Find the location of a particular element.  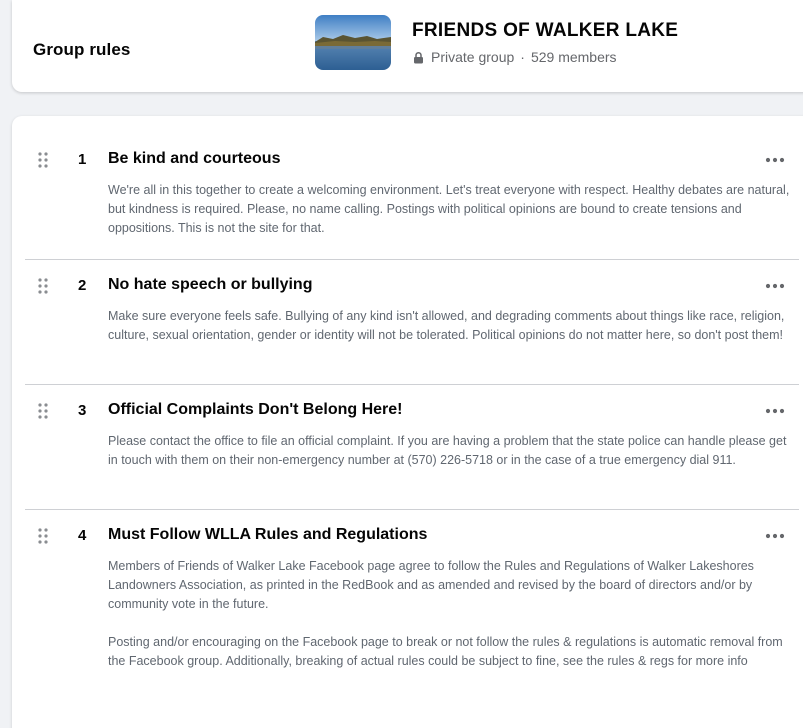

member-count: 529 members is located at coordinates (574, 57).